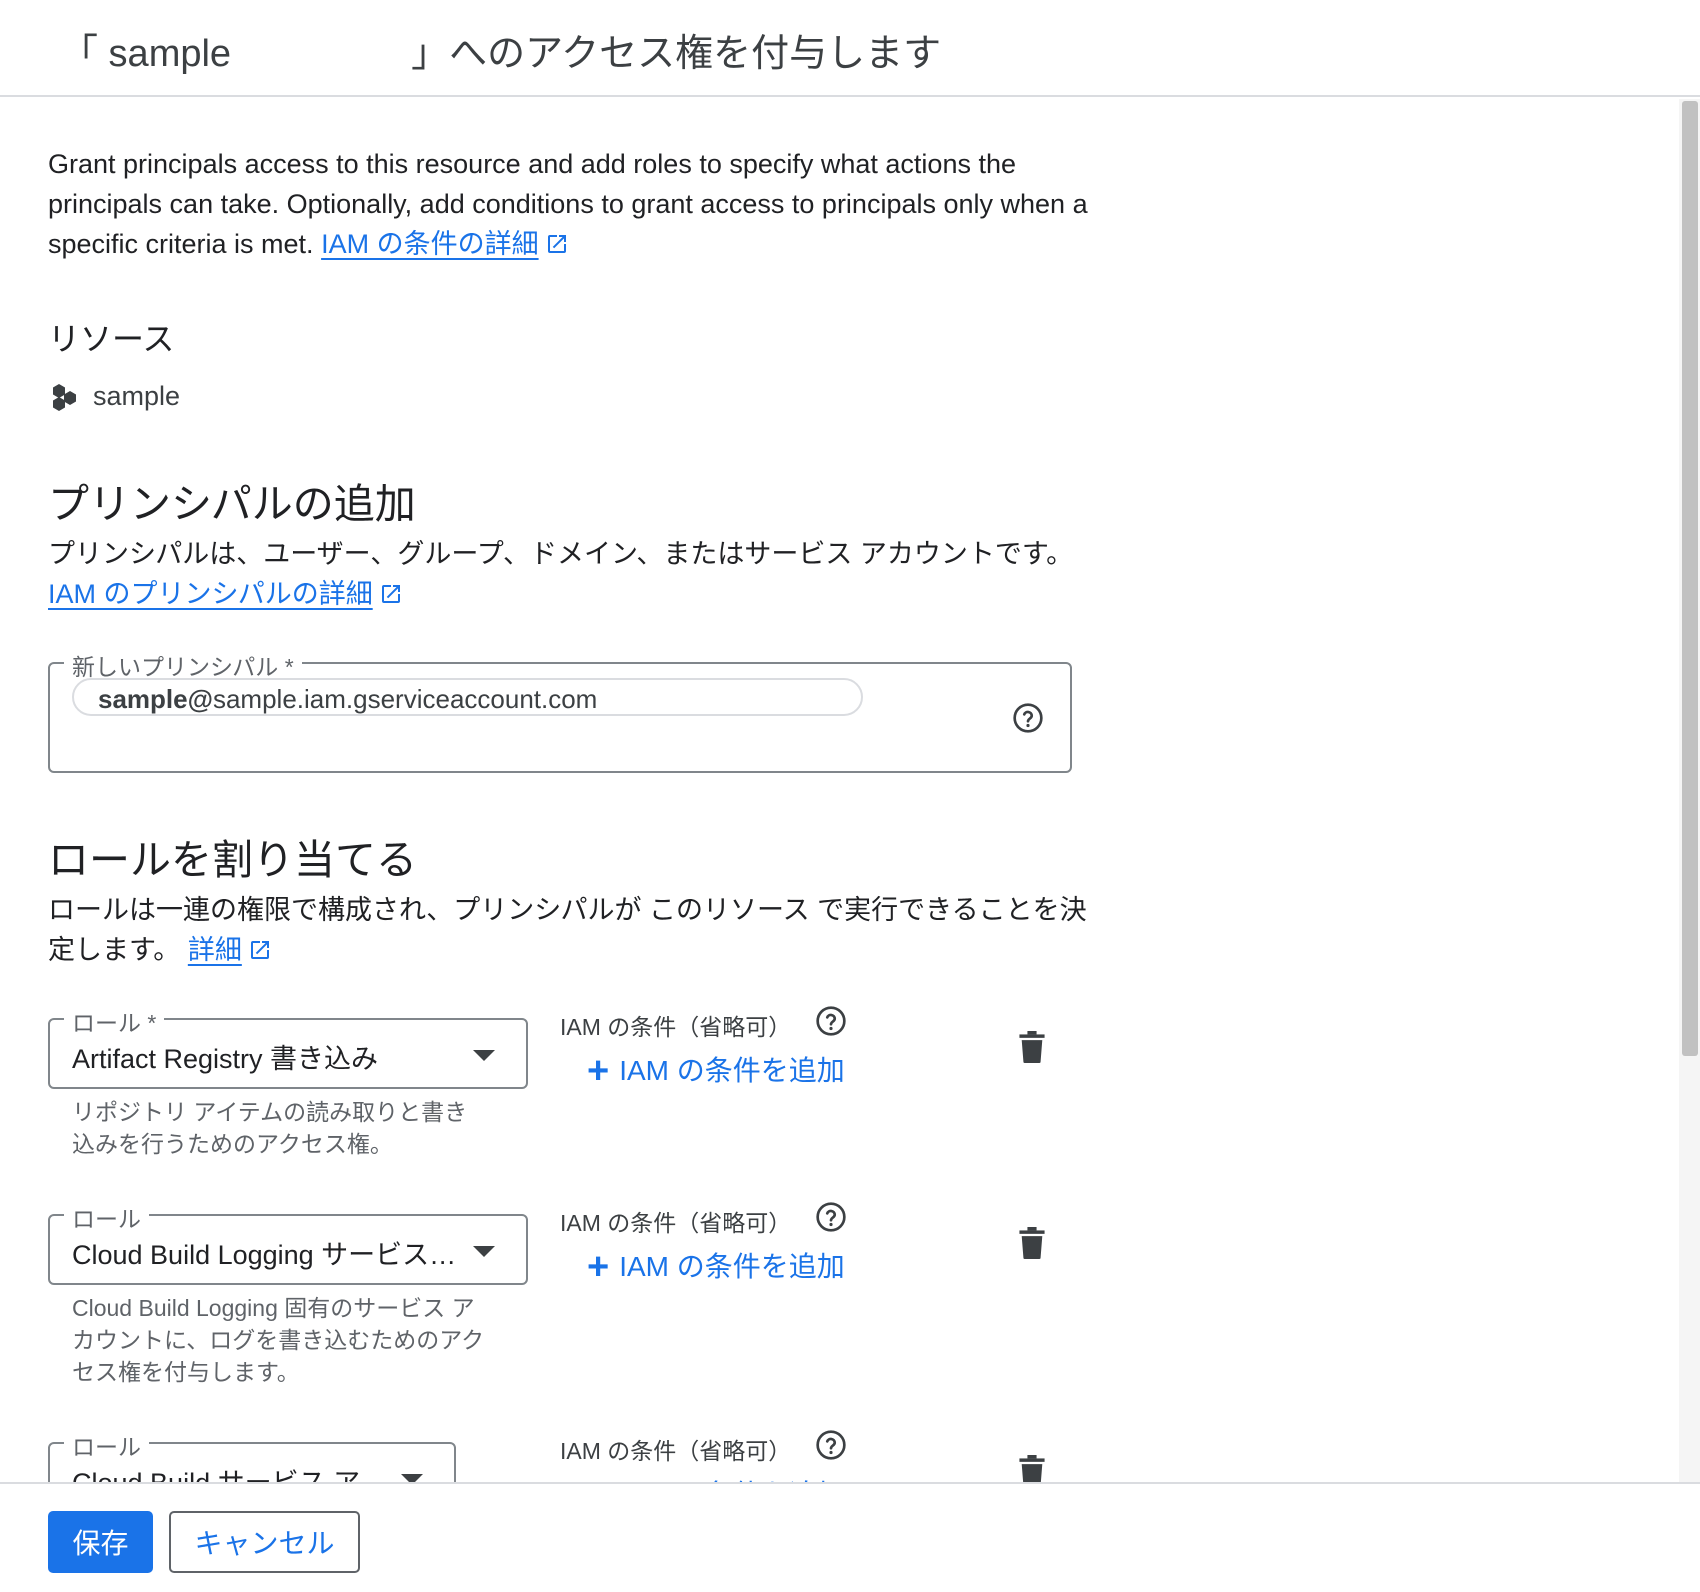  I want to click on title-resource-close: 」へのアクセス権を付与します, so click(676, 54).